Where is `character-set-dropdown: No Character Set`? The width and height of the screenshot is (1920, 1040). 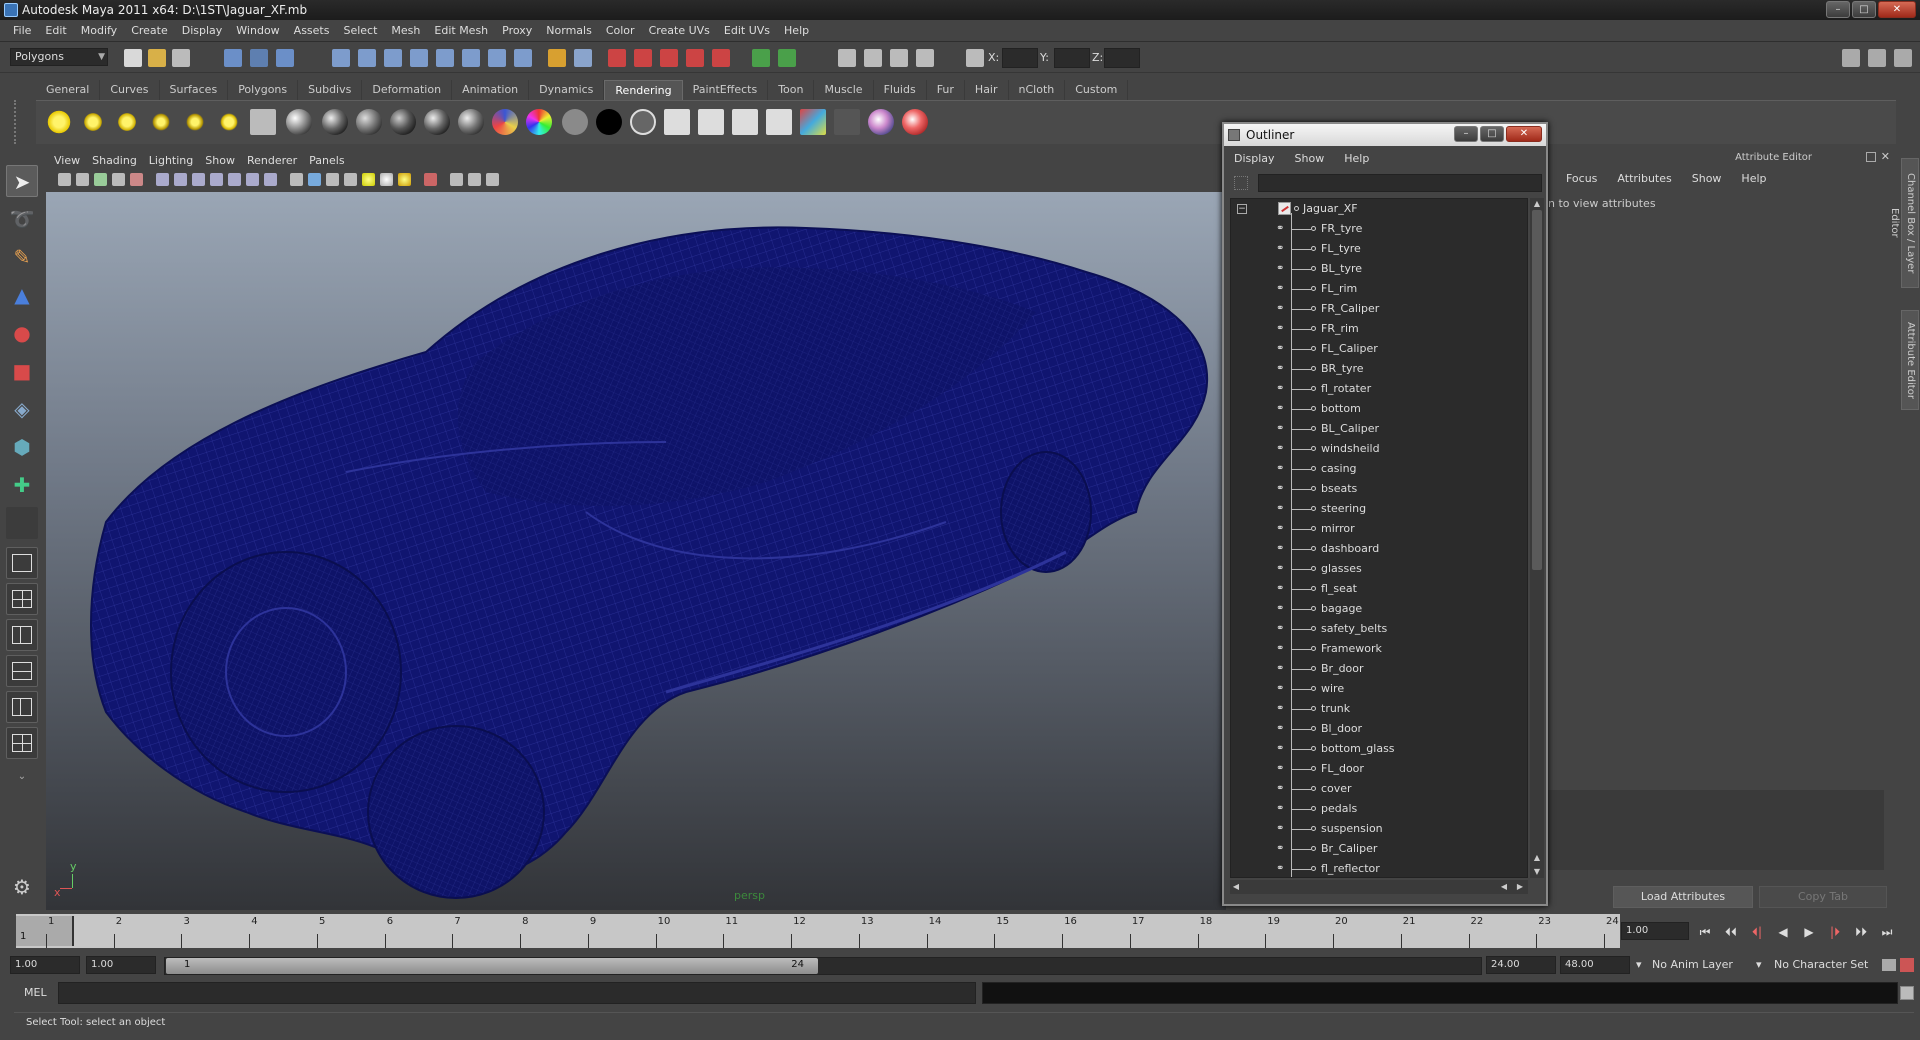
character-set-dropdown: No Character Set is located at coordinates (1821, 965).